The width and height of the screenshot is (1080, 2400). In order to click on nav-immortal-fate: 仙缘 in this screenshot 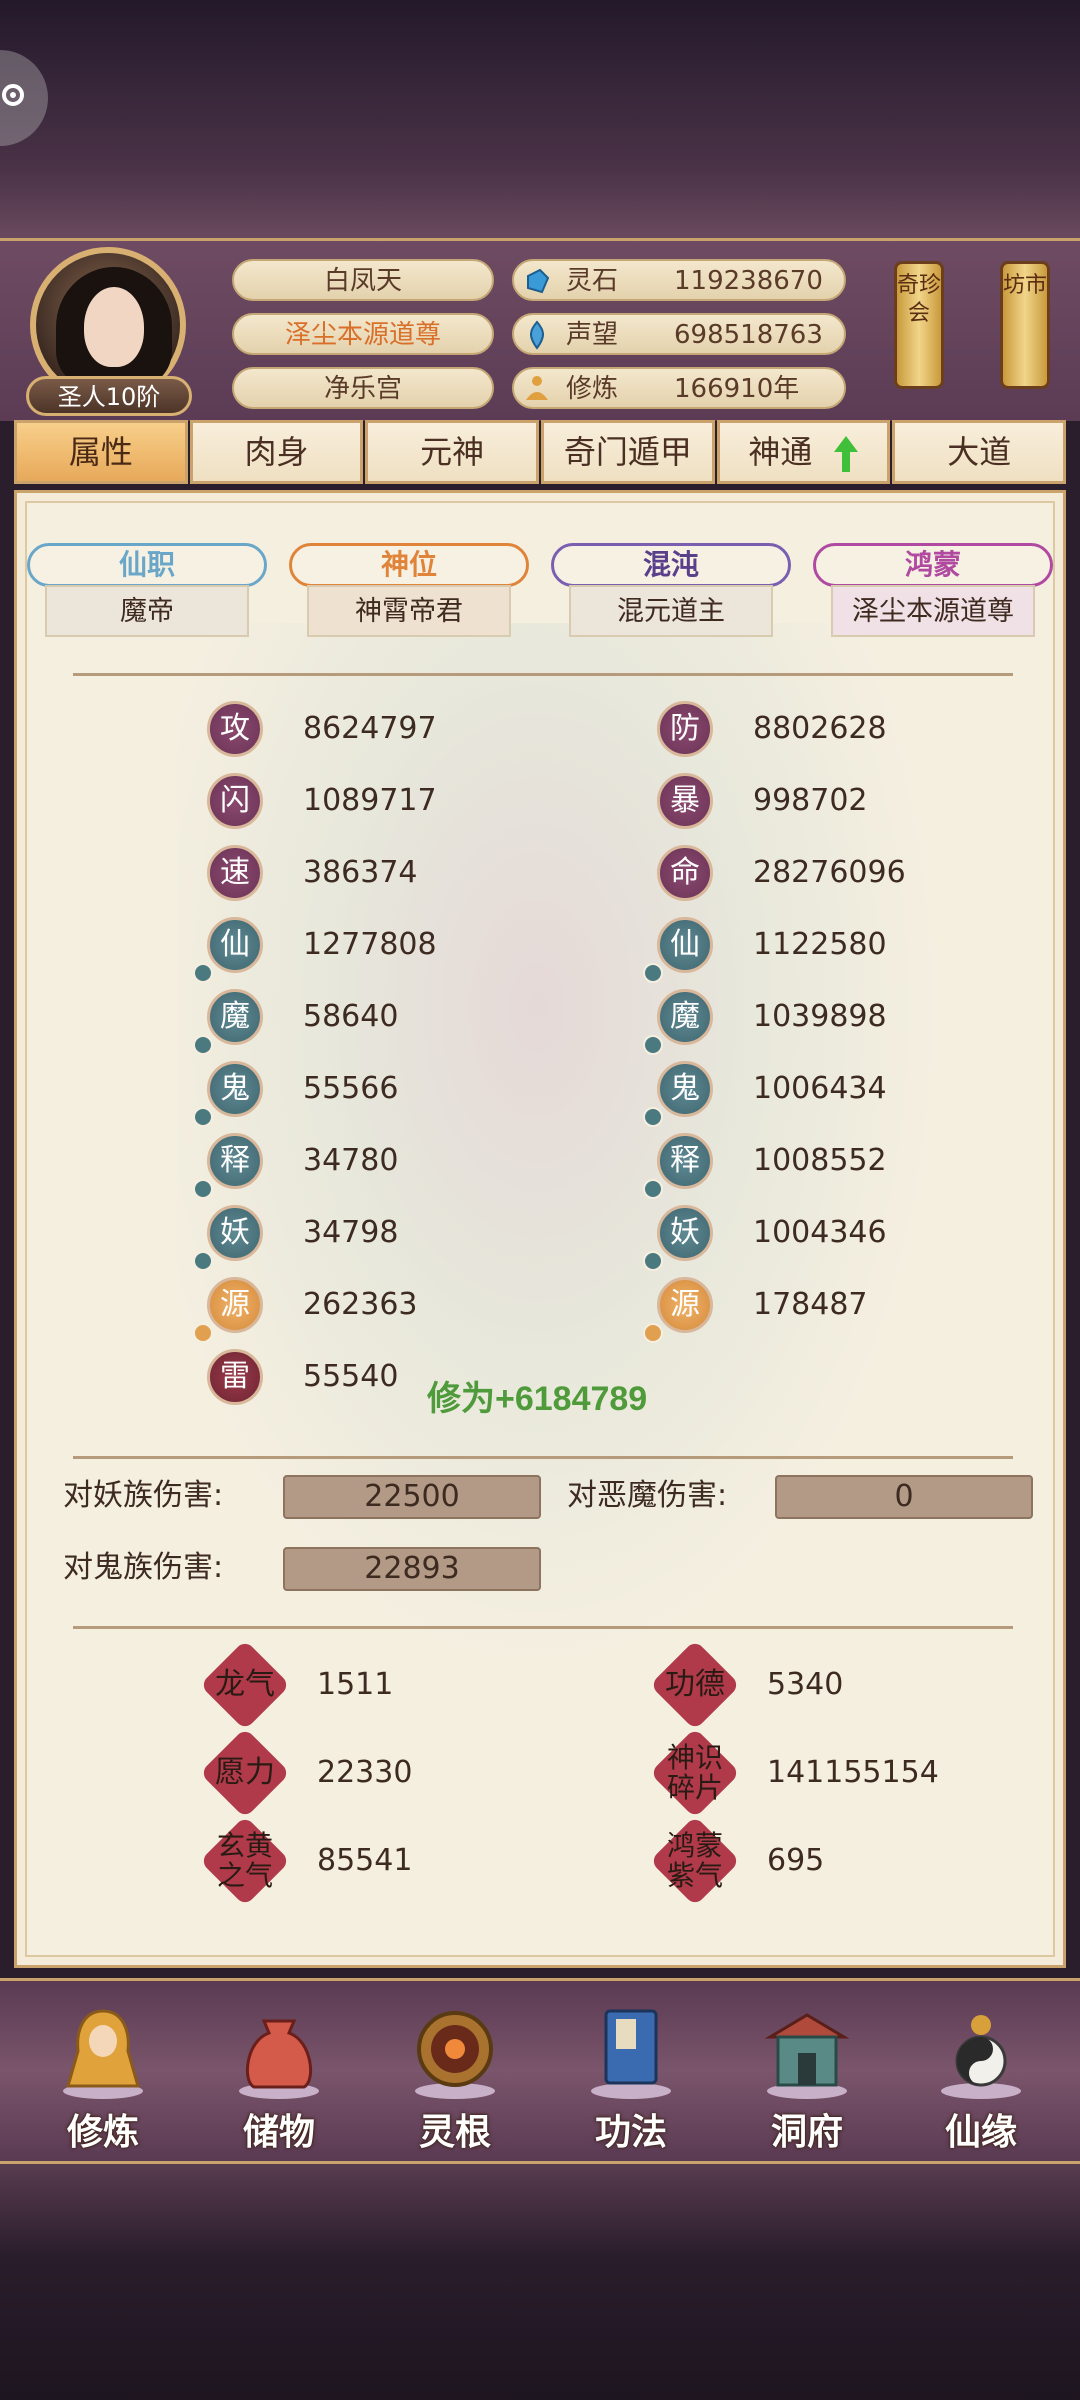, I will do `click(981, 2072)`.